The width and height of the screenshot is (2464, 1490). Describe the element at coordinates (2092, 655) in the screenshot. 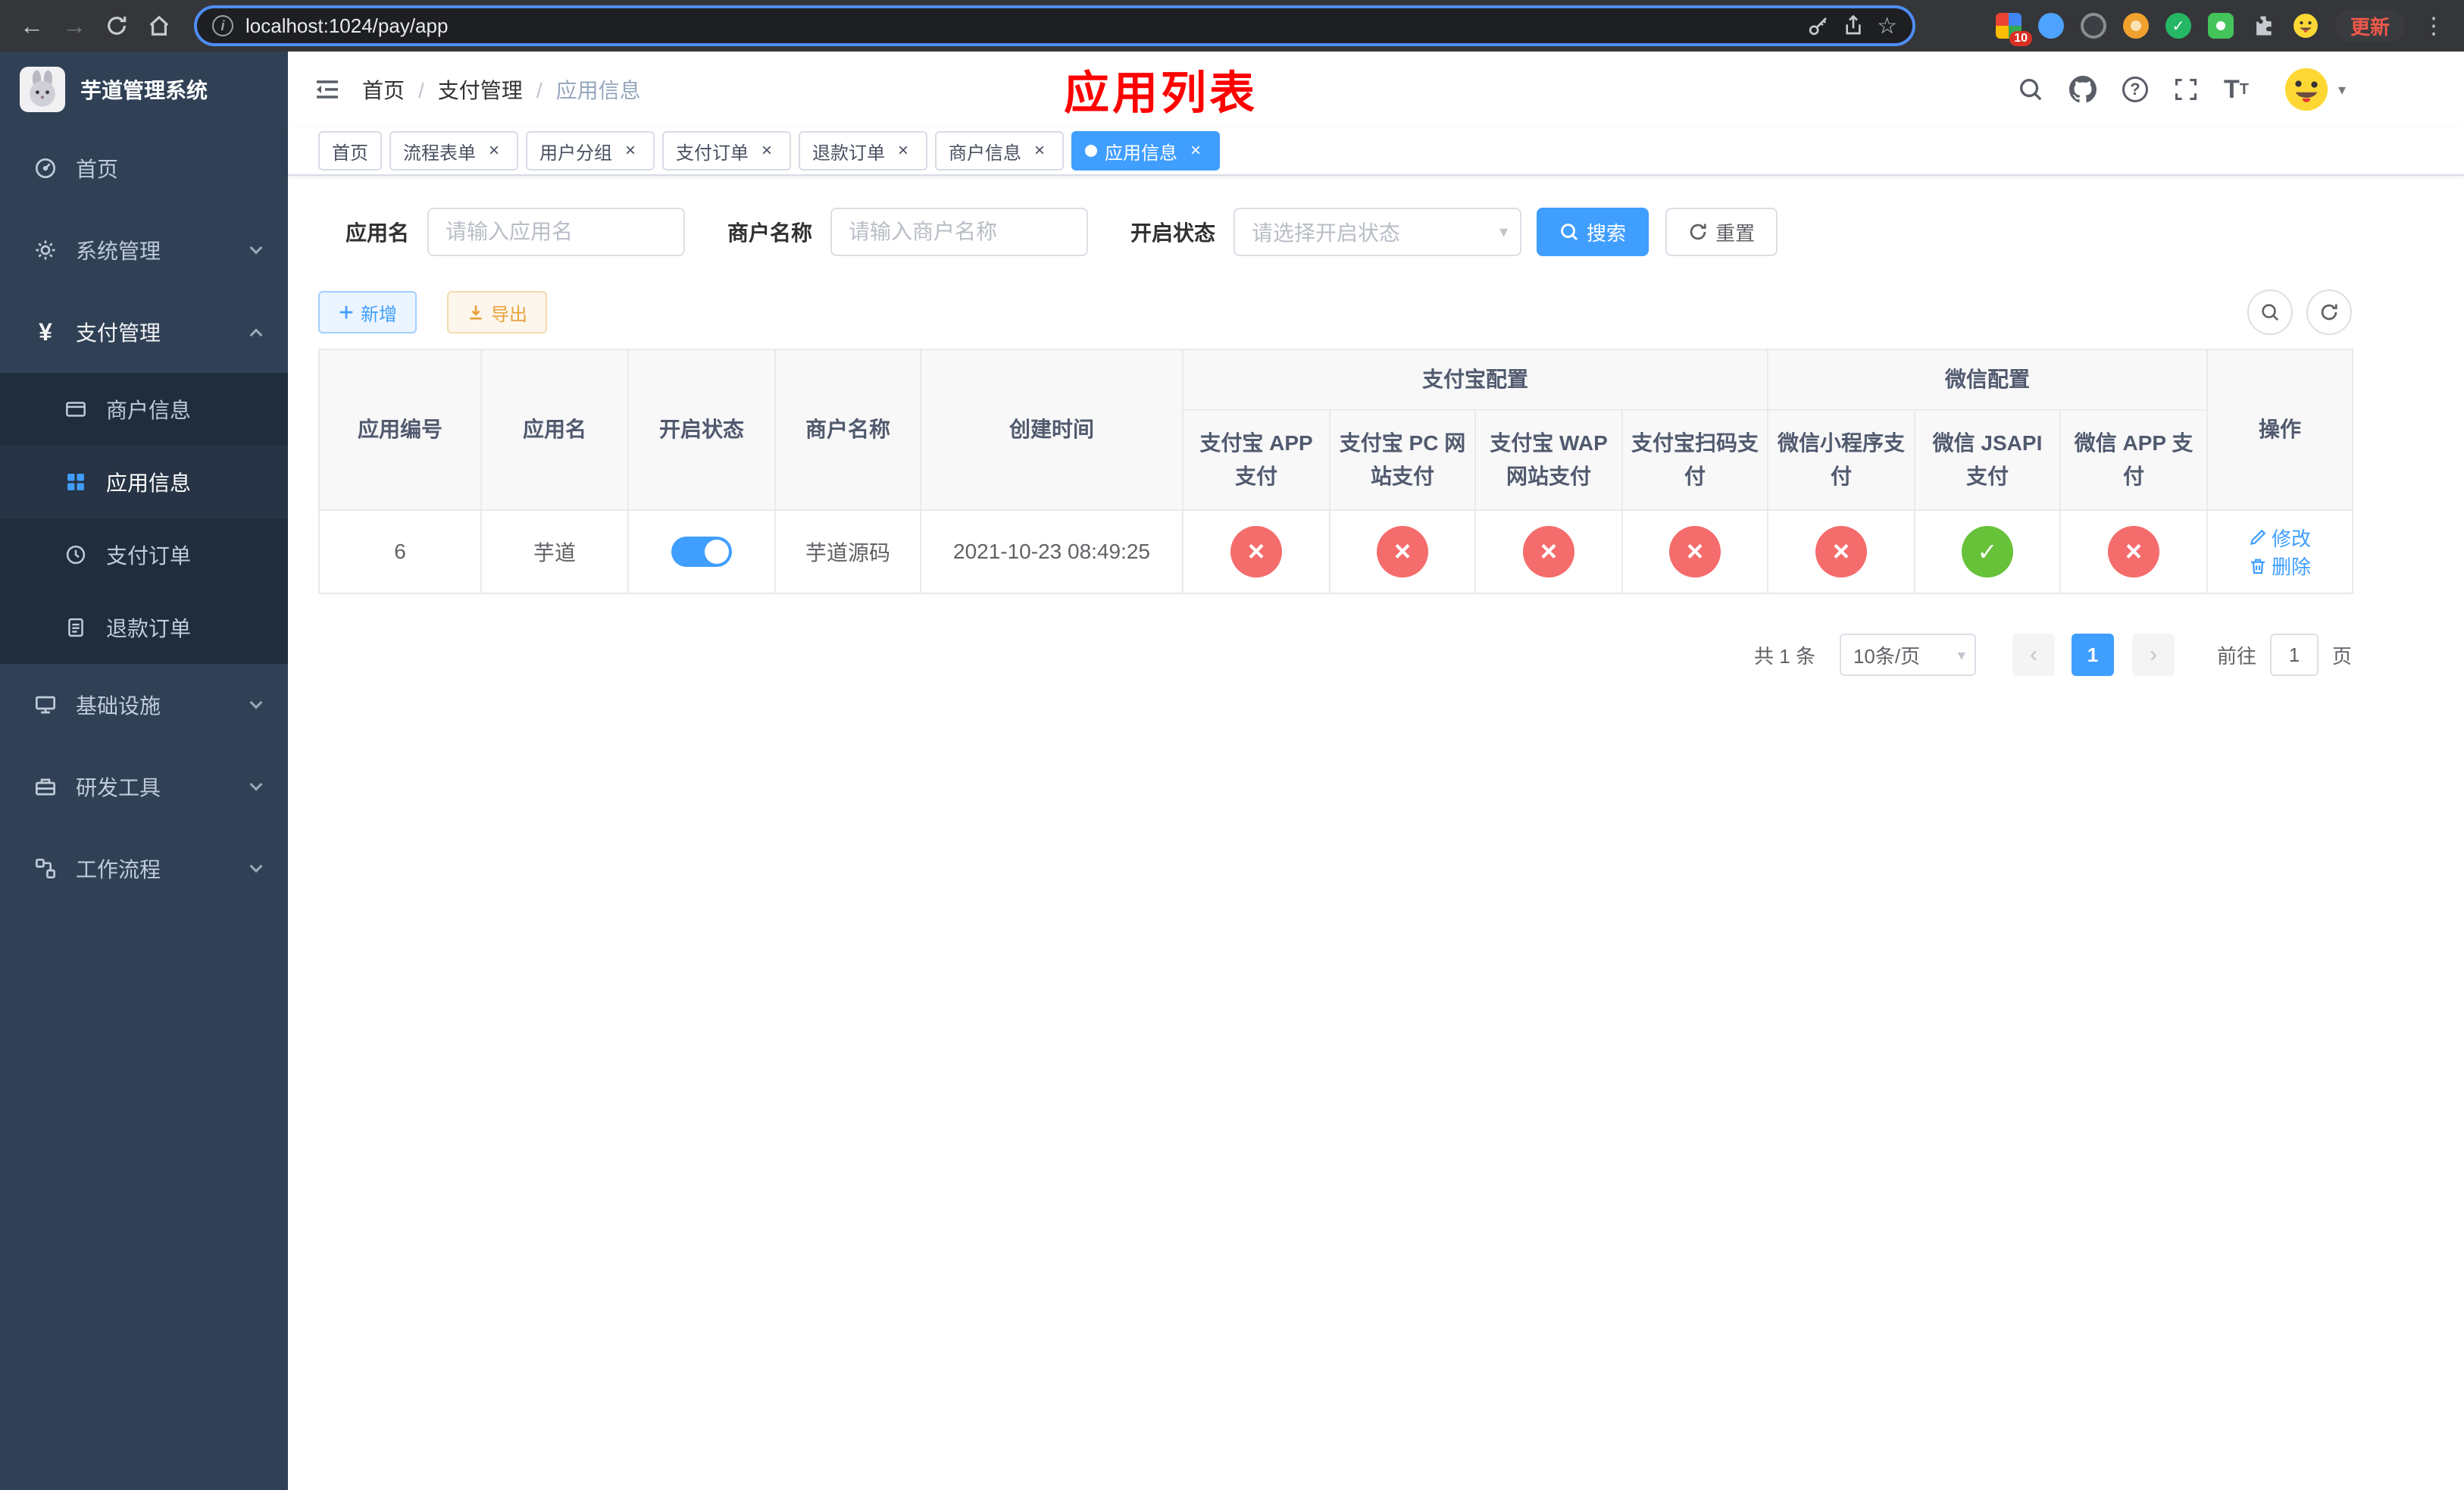

I see `current-page-button: 1` at that location.